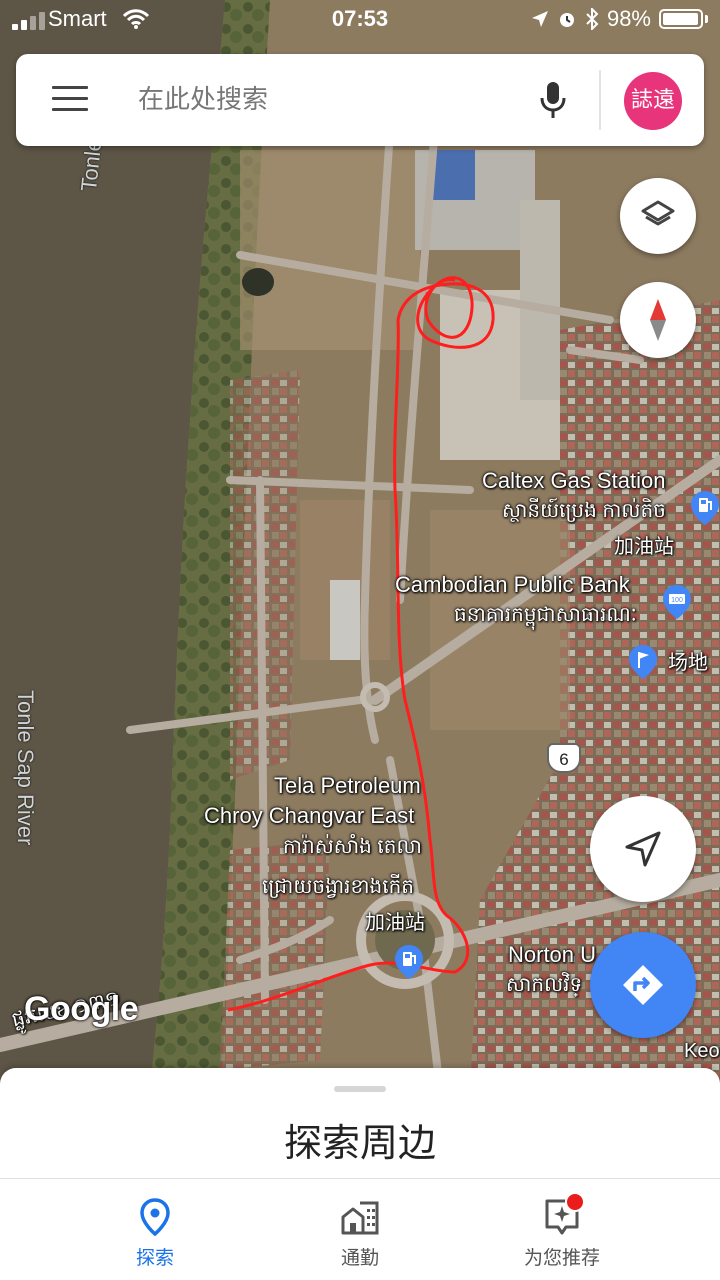 This screenshot has height=1280, width=720. What do you see at coordinates (338, 887) in the screenshot?
I see `map-label-tela-km-2: ជ្រោយចង្វារខាងកើត` at bounding box center [338, 887].